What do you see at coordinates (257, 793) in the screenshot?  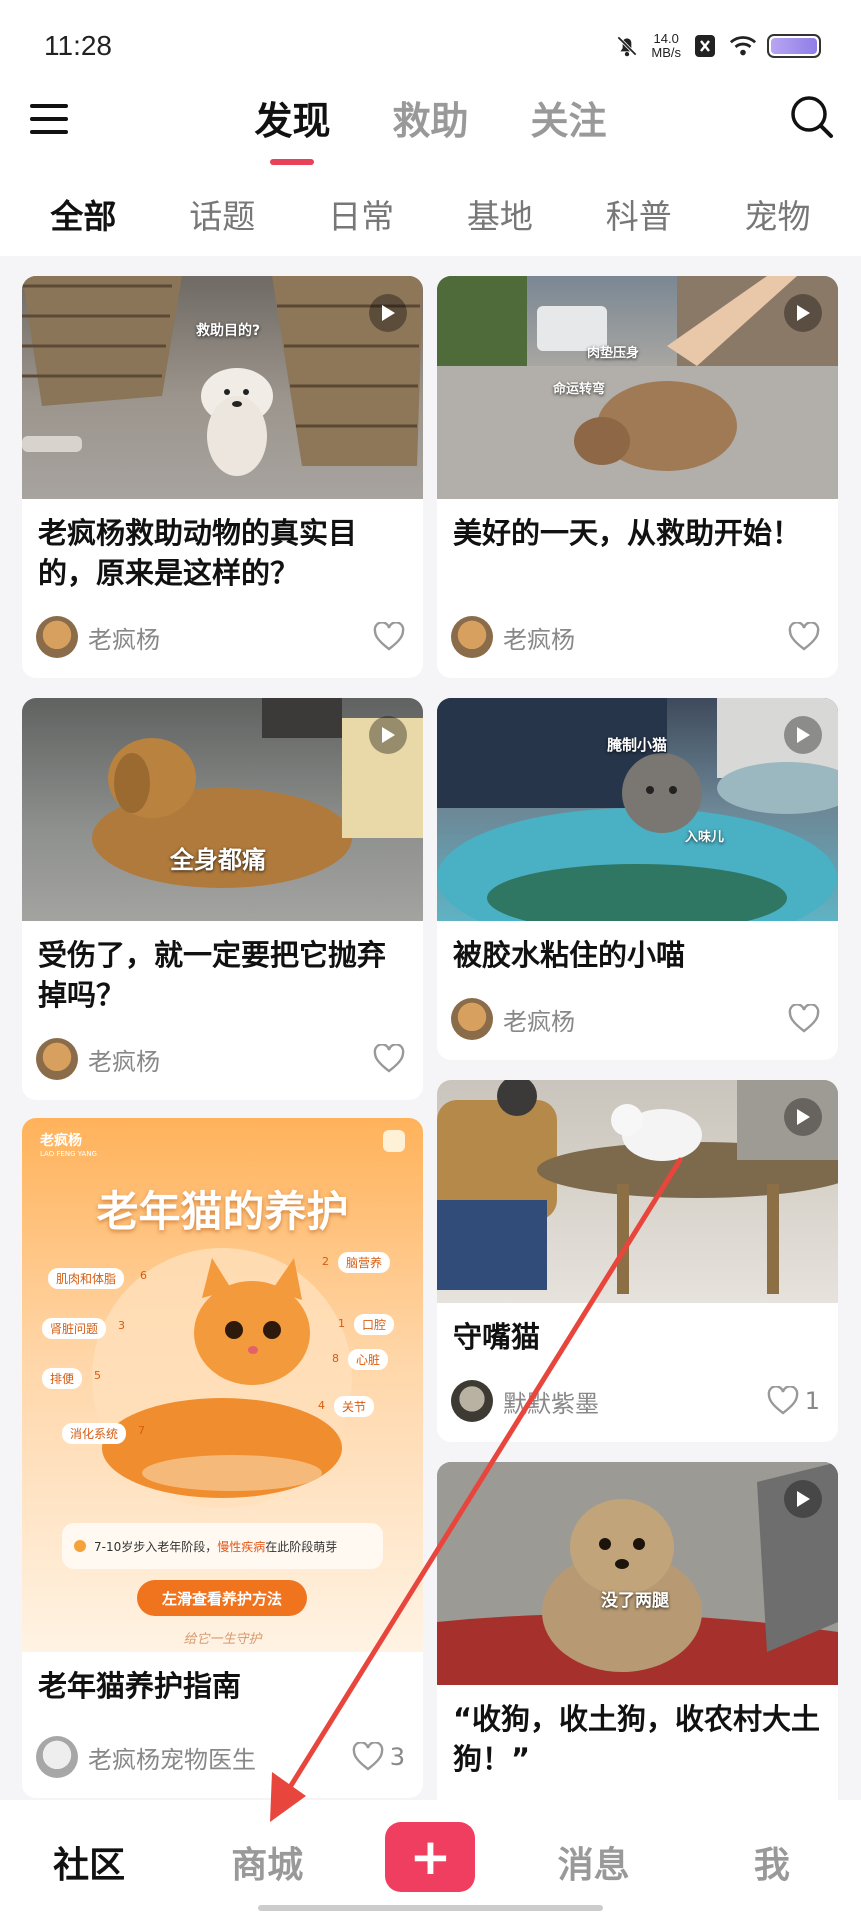 I see `injured-dog-image` at bounding box center [257, 793].